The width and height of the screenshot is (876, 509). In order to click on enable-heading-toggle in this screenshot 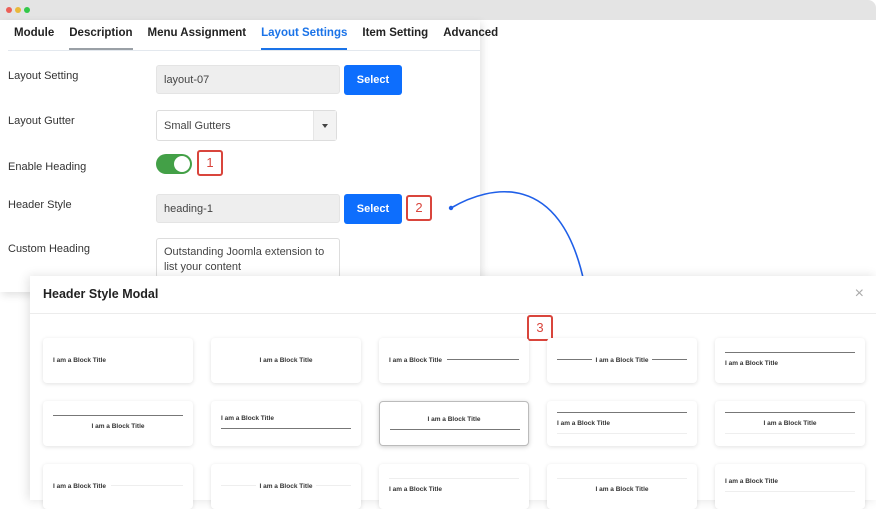, I will do `click(174, 164)`.